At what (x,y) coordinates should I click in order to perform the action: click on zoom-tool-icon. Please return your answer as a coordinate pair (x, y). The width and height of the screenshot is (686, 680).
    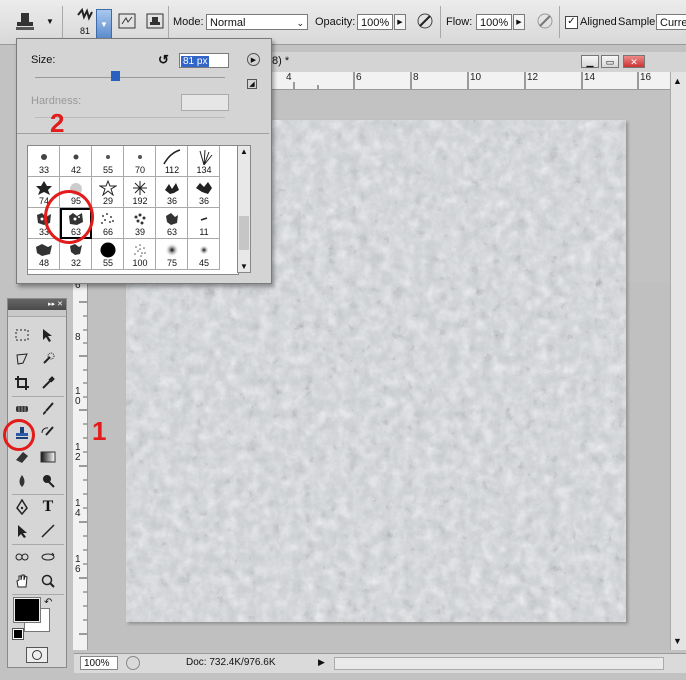
    Looking at the image, I should click on (48, 581).